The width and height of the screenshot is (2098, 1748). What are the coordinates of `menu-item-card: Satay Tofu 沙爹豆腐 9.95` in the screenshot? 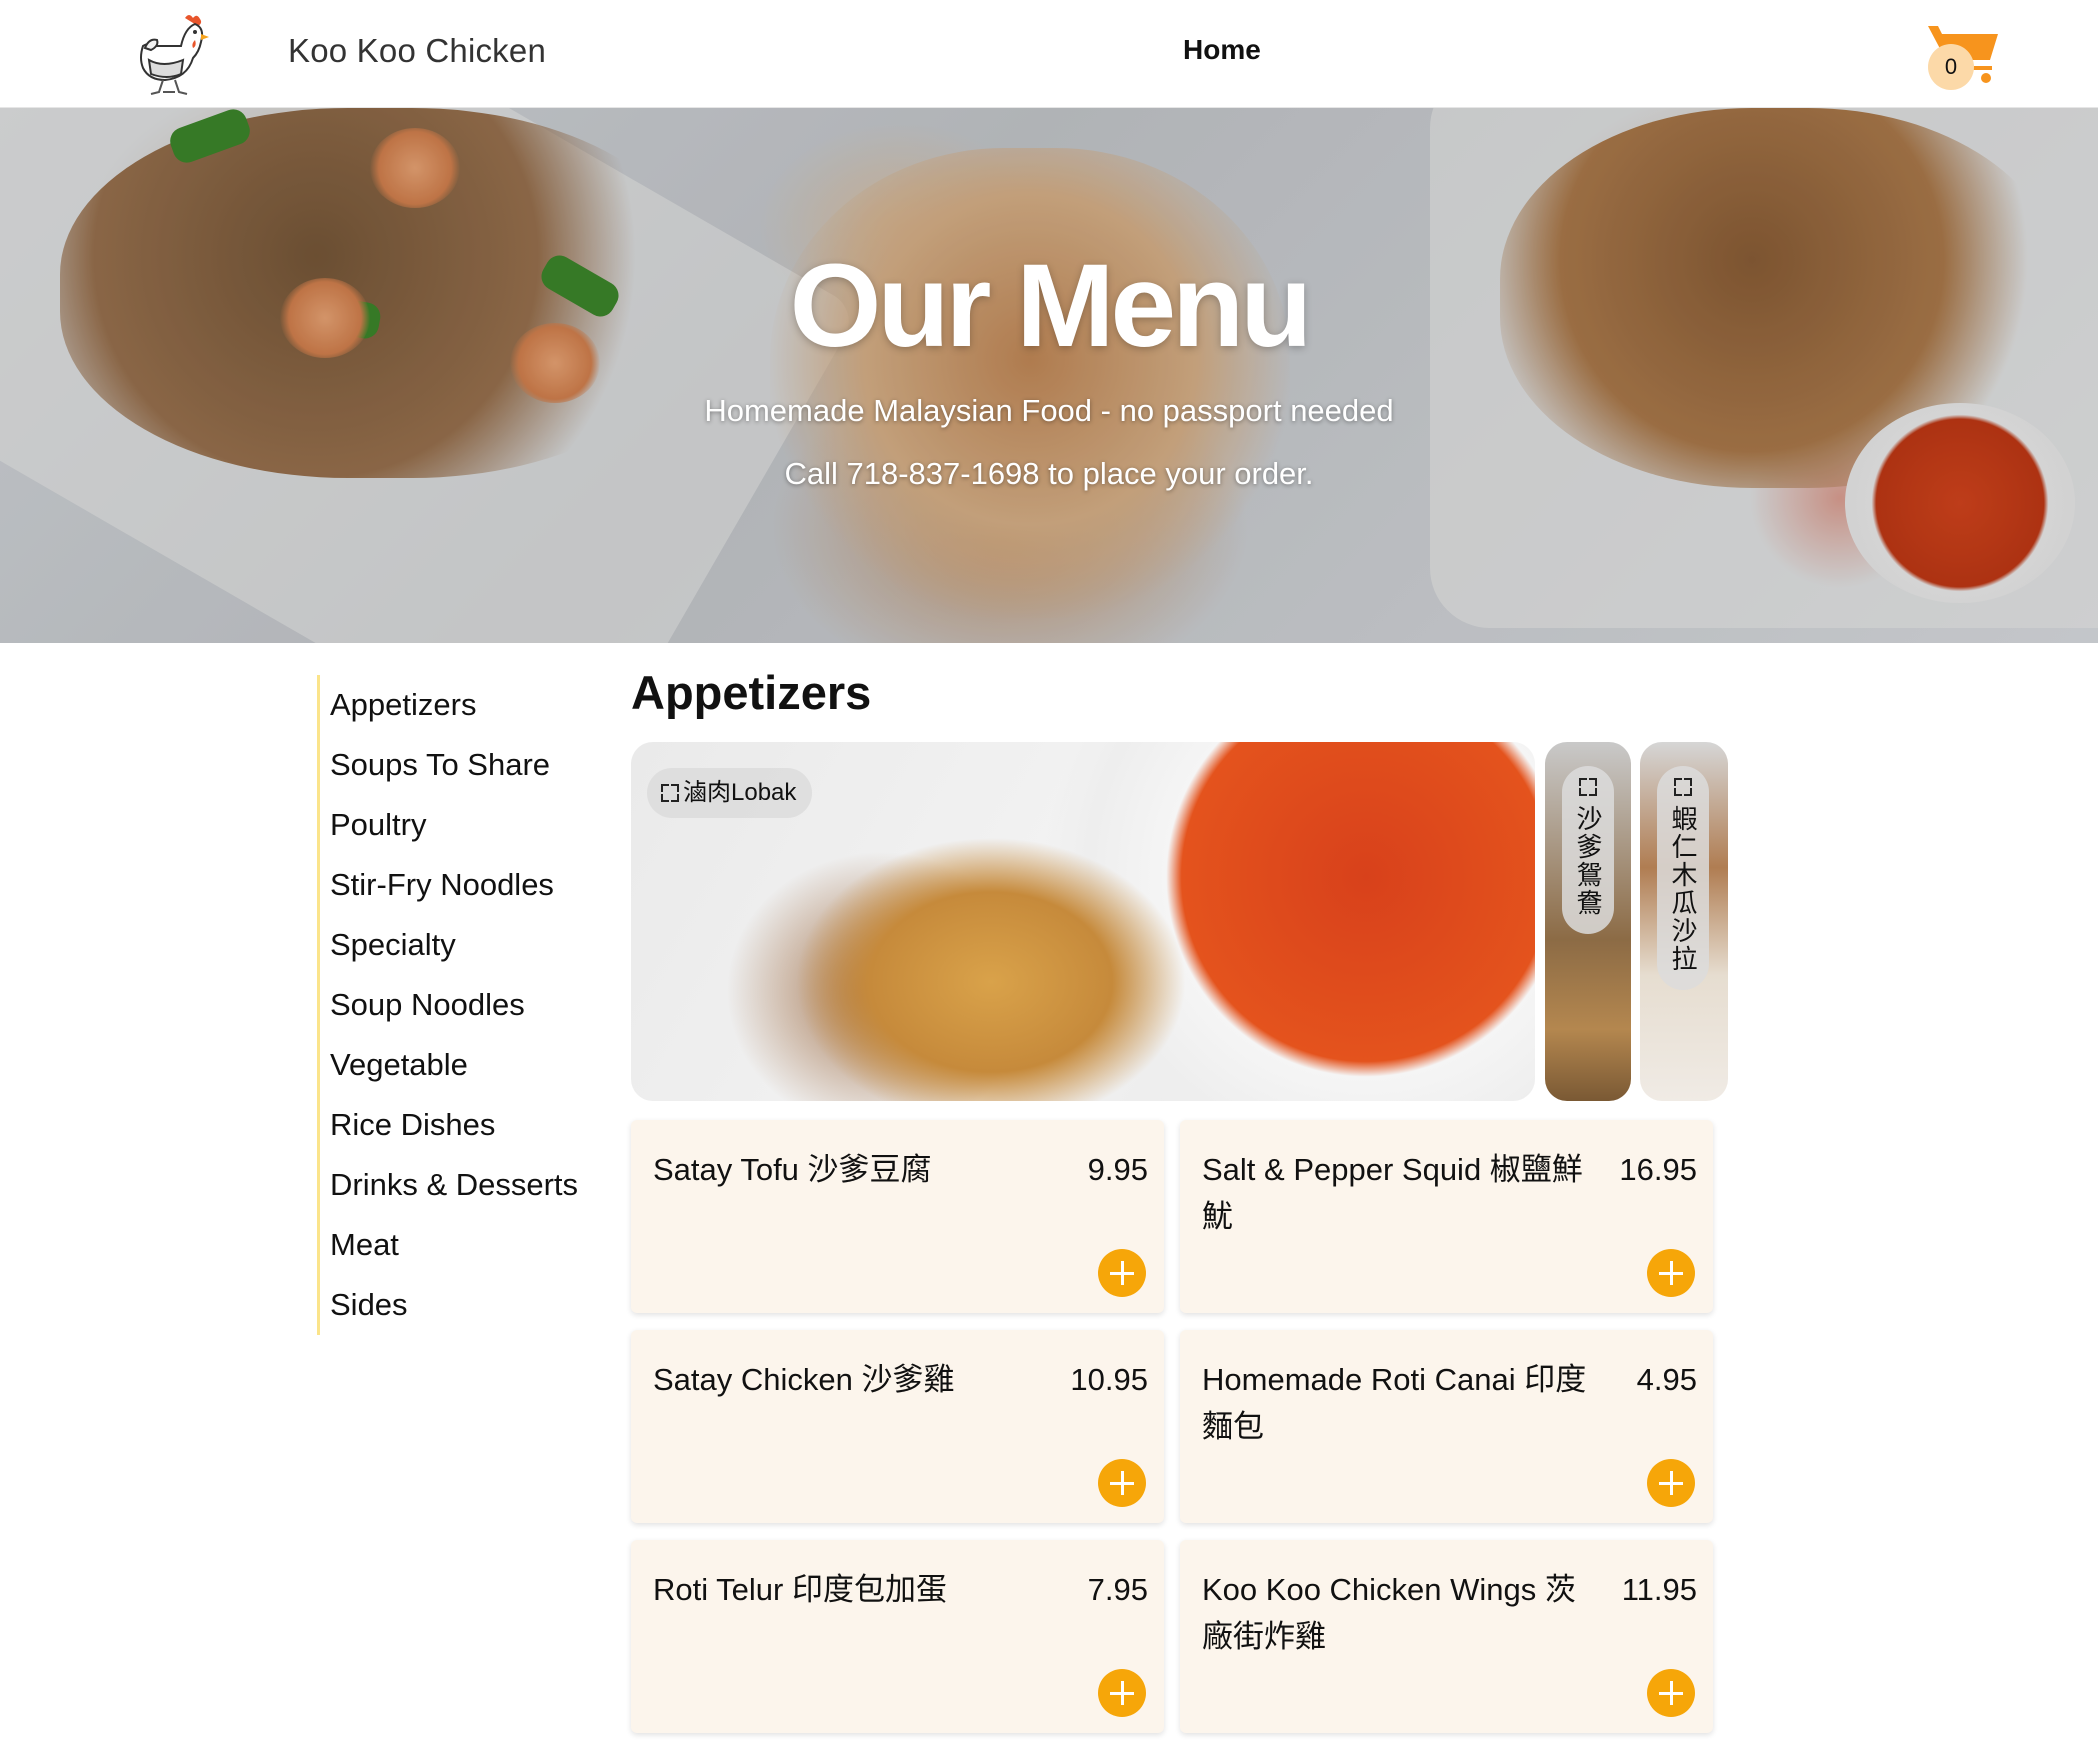 It's located at (897, 1216).